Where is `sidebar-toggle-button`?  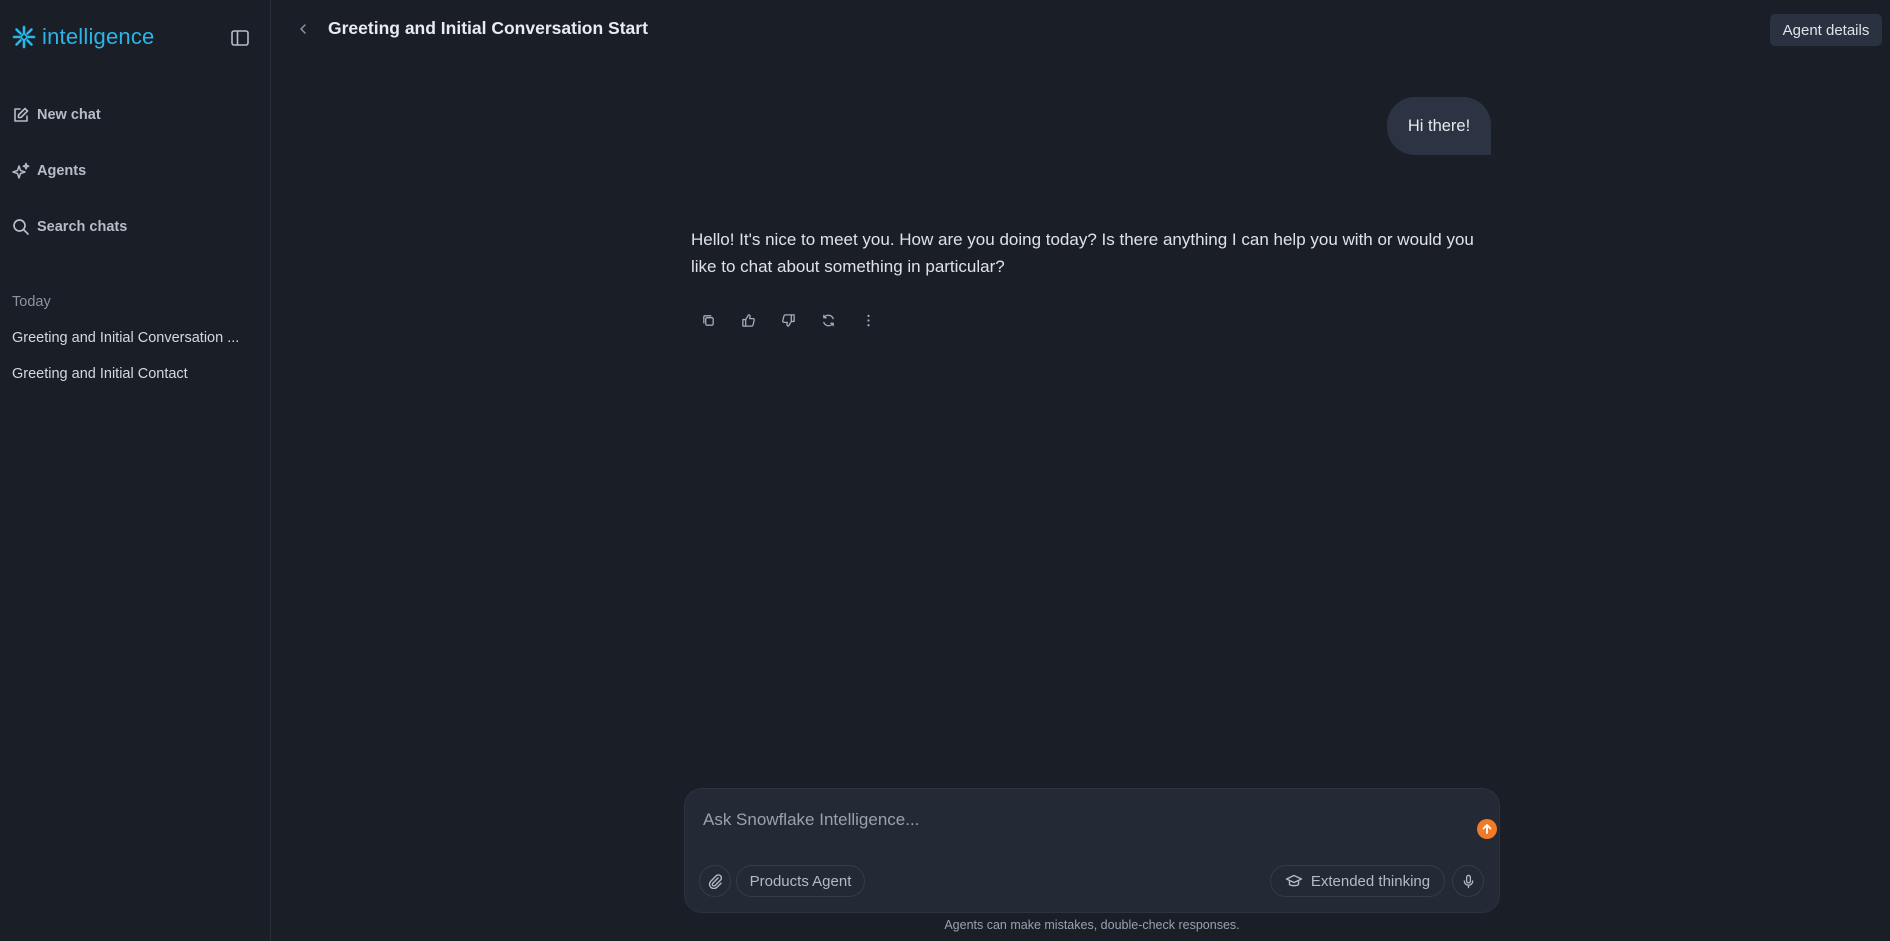 sidebar-toggle-button is located at coordinates (240, 38).